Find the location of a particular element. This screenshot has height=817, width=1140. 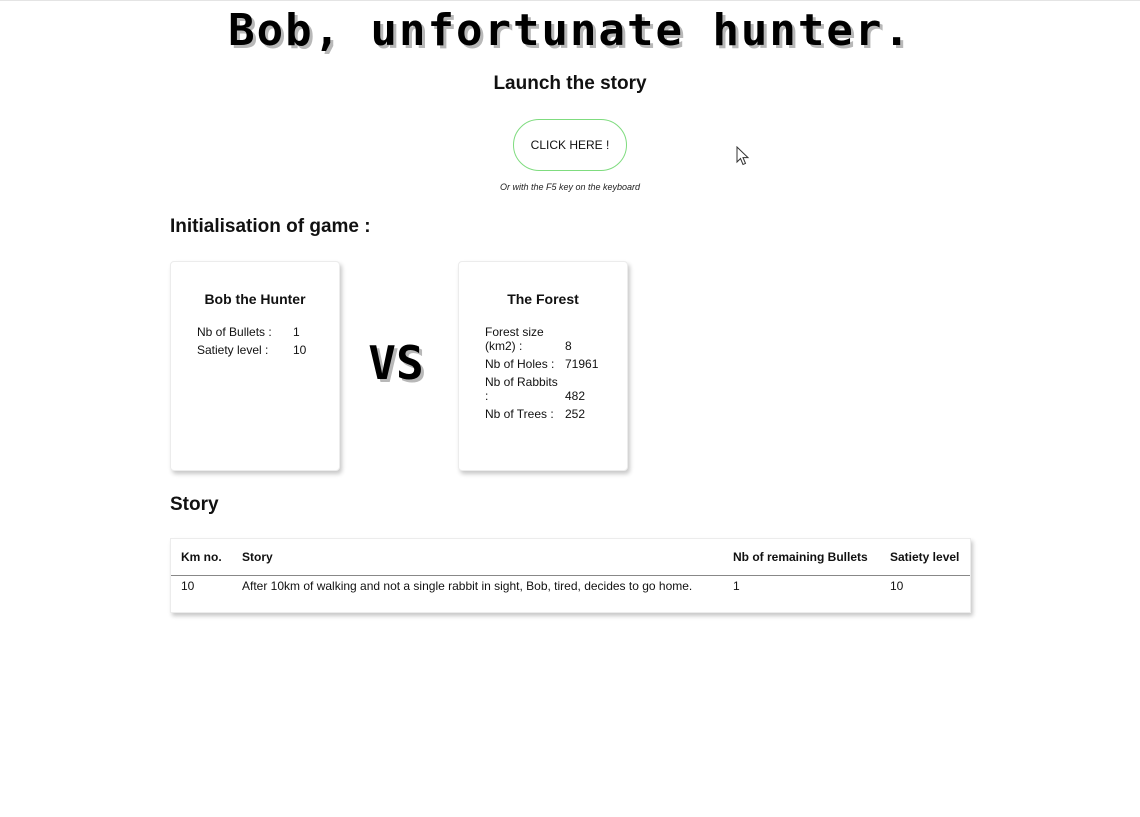

forest-stat-row: Nb of Rabbits : 482 is located at coordinates (541, 389).